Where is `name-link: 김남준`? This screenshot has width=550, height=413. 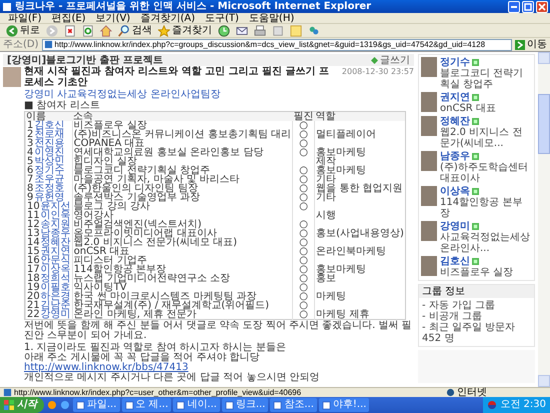
name-link: 김남준 is located at coordinates (55, 305).